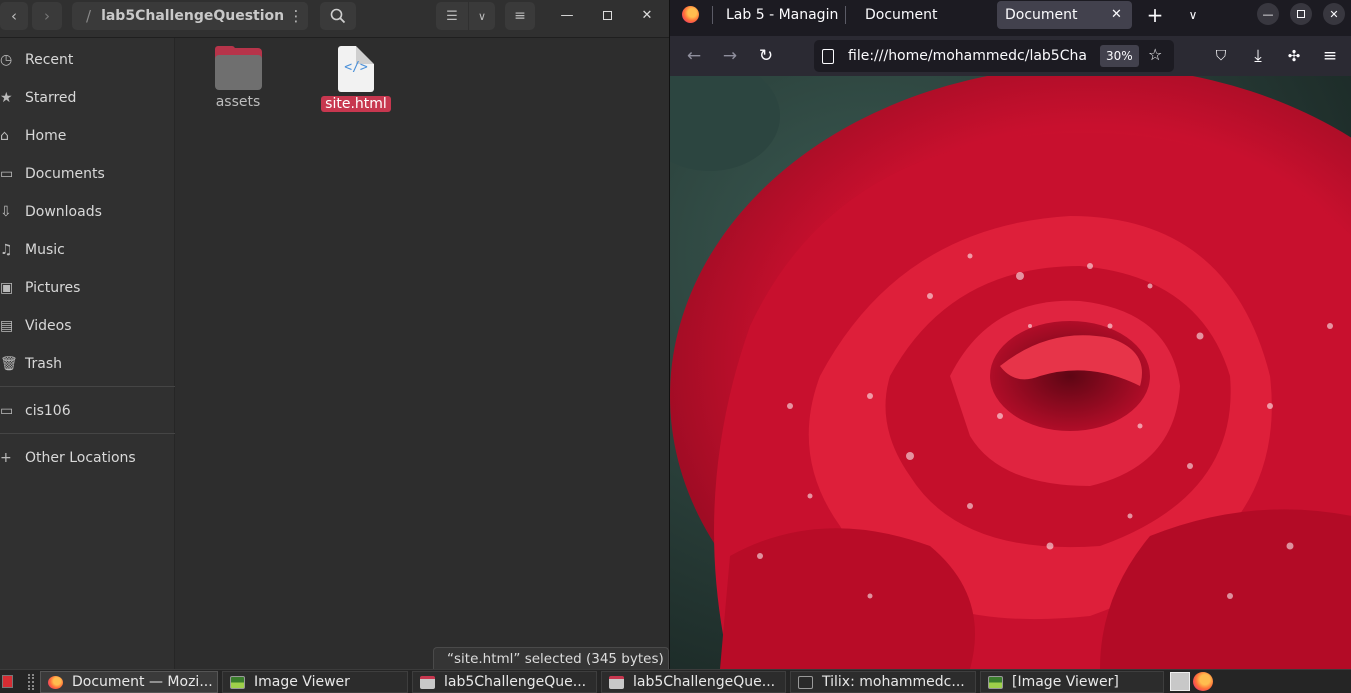  Describe the element at coordinates (356, 79) in the screenshot. I see `file-item-site-html: </> site.html` at that location.